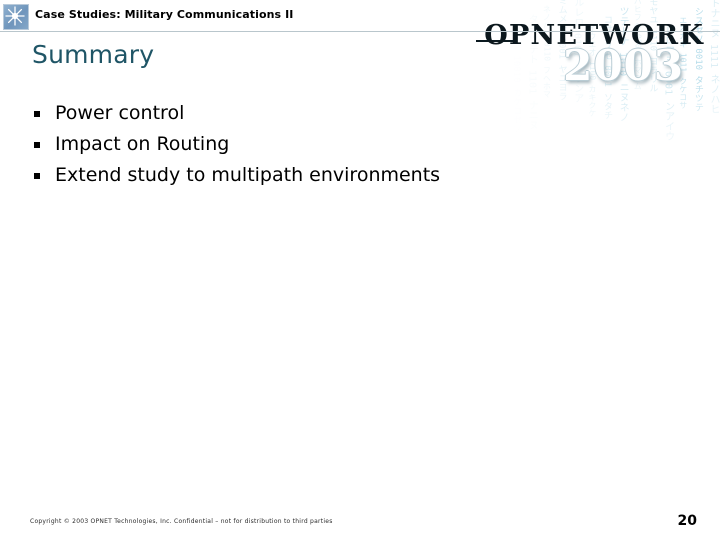 Image resolution: width=720 pixels, height=540 pixels. I want to click on starburst-icon, so click(16, 17).